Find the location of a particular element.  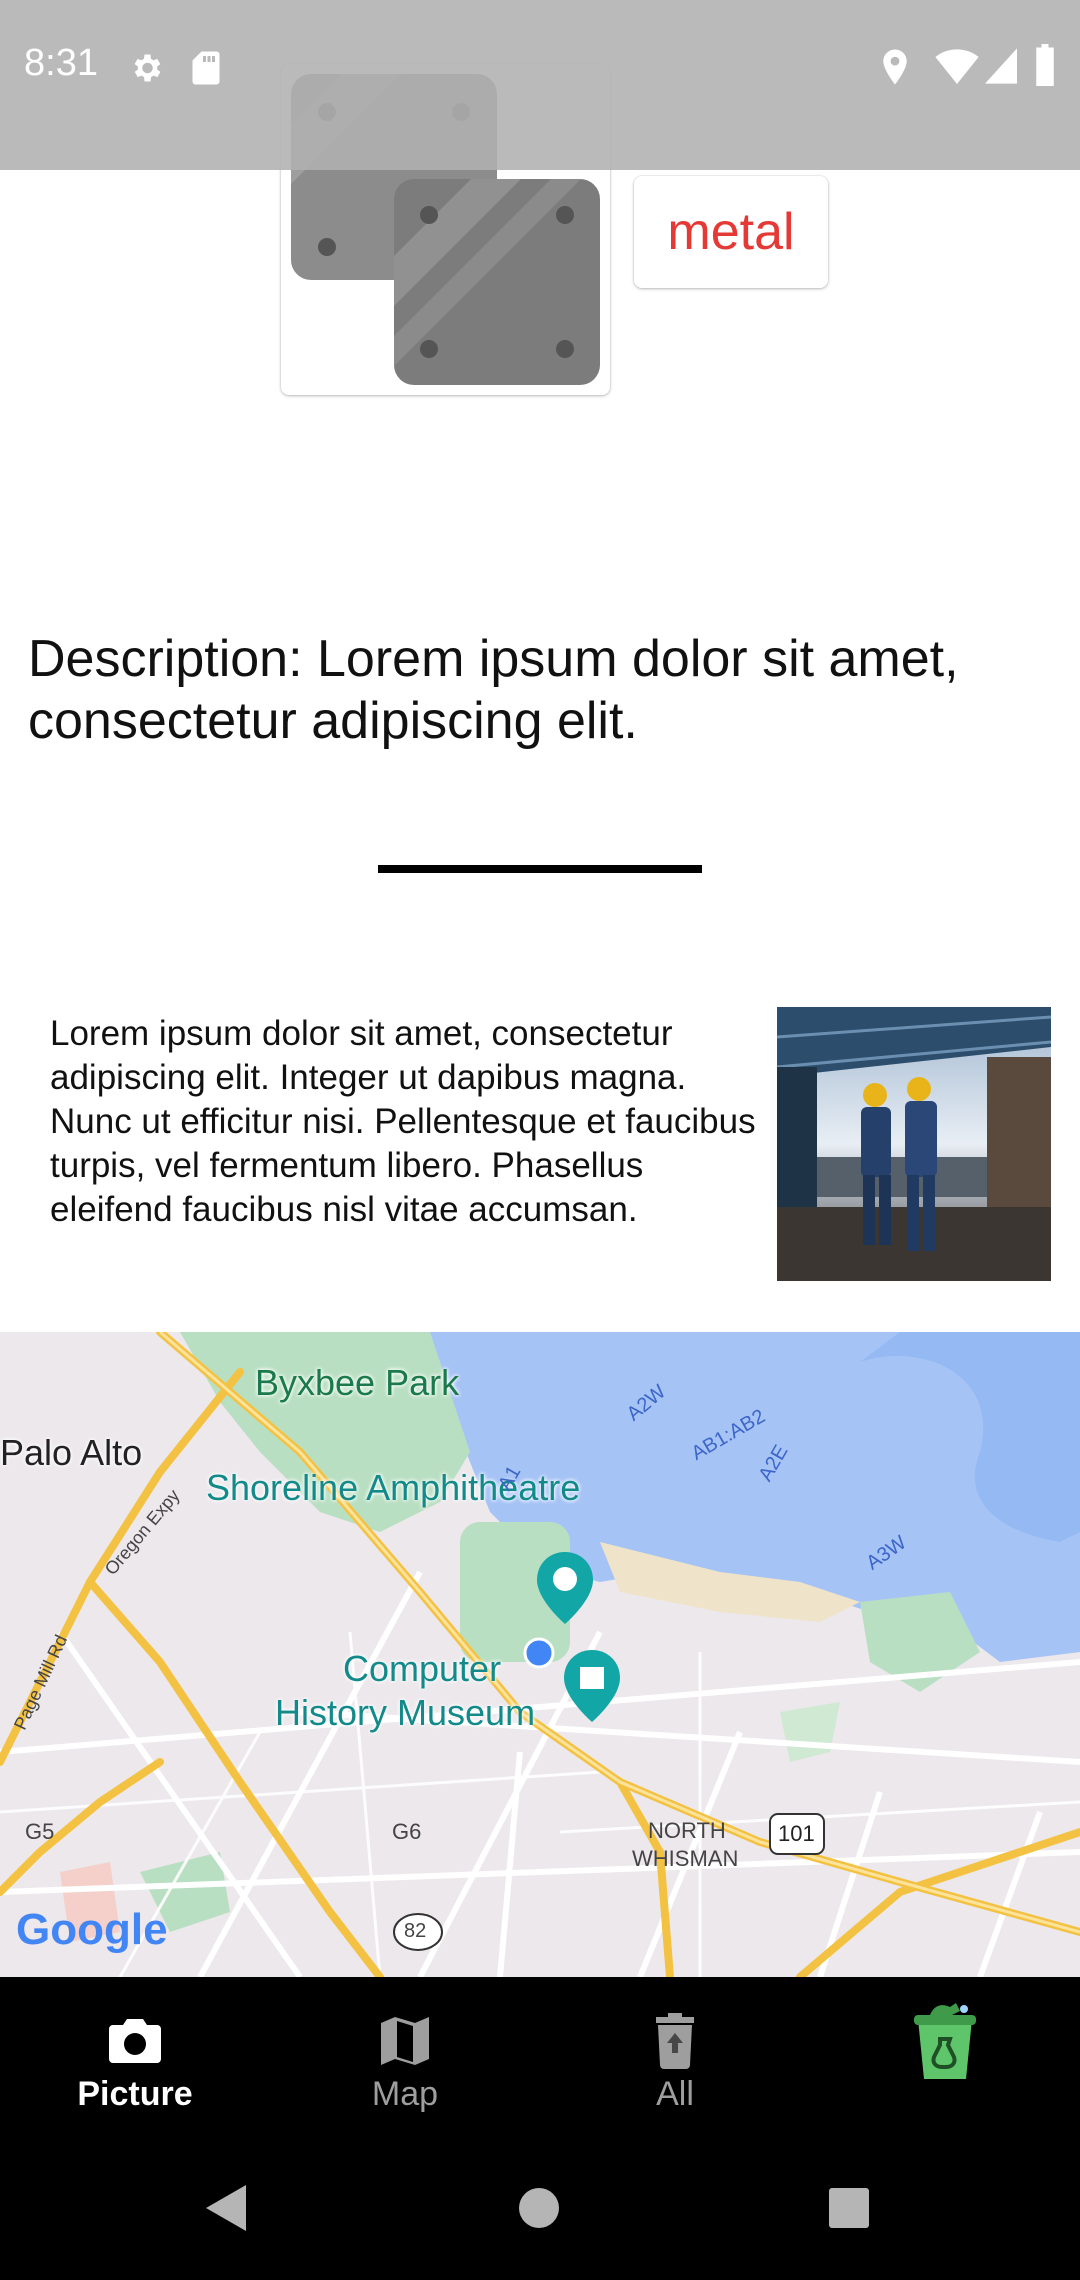

recycling-bin-icon is located at coordinates (945, 2043).